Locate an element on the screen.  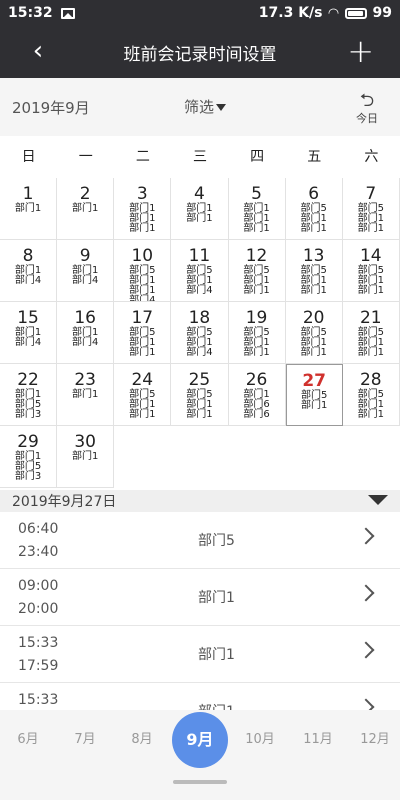
month-tab: 12月 is located at coordinates (375, 740).